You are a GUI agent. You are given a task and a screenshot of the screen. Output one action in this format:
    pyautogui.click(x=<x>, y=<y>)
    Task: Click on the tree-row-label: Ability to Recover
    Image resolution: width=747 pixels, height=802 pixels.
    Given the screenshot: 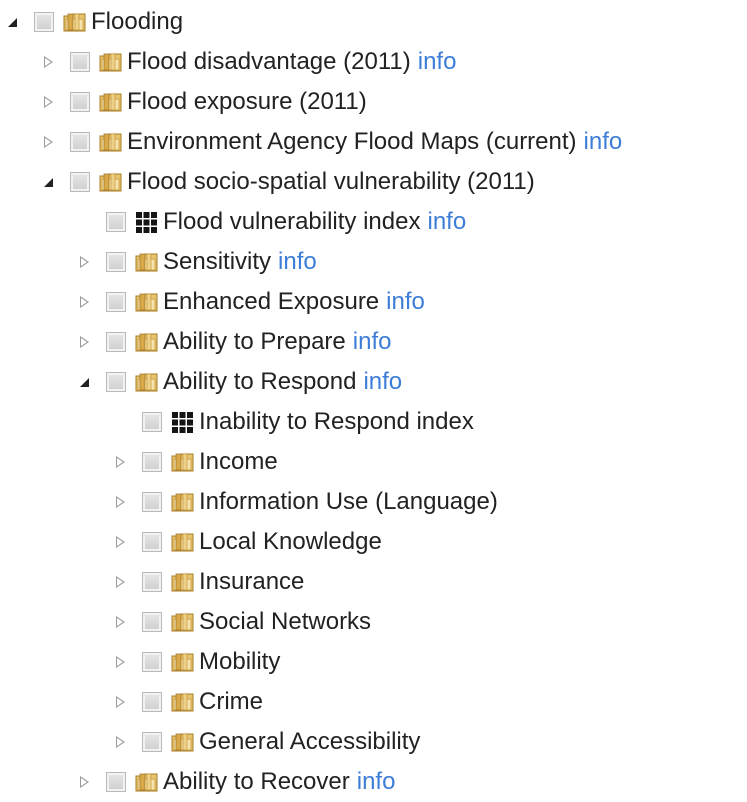 What is the action you would take?
    pyautogui.click(x=256, y=782)
    